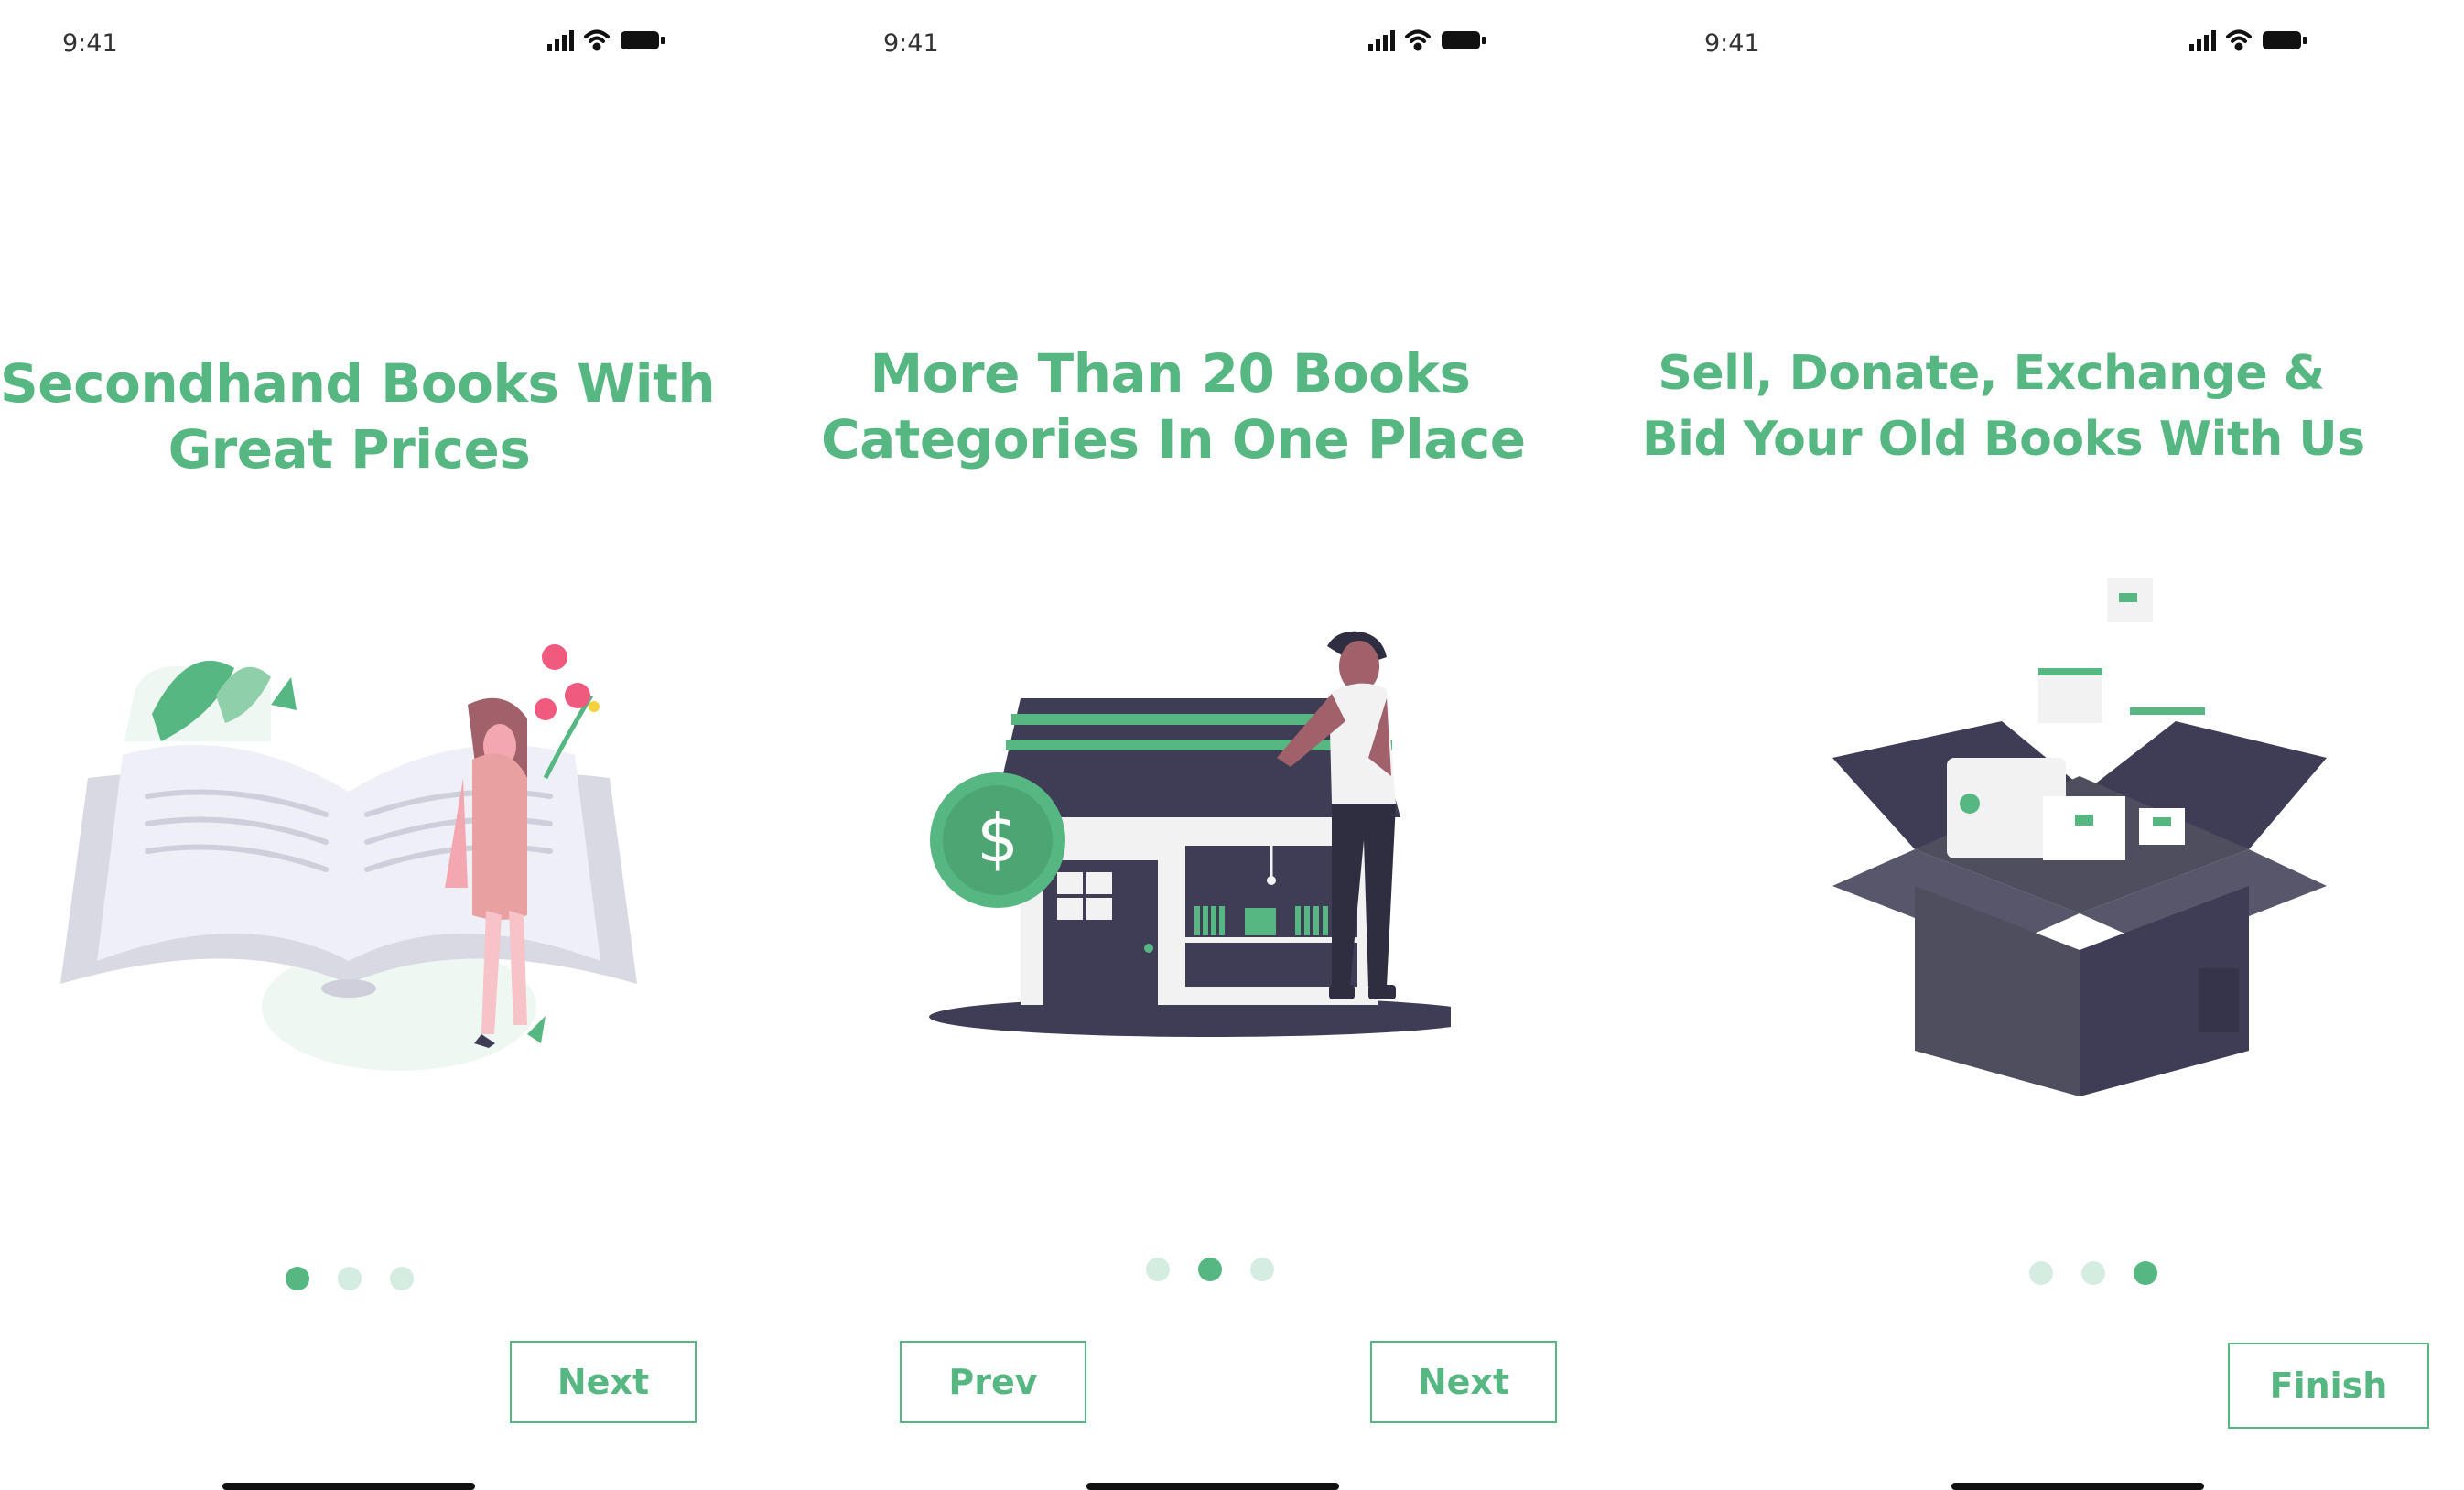 This screenshot has height=1490, width=2464. What do you see at coordinates (1170, 374) in the screenshot?
I see `title-line: More Than 20 Books` at bounding box center [1170, 374].